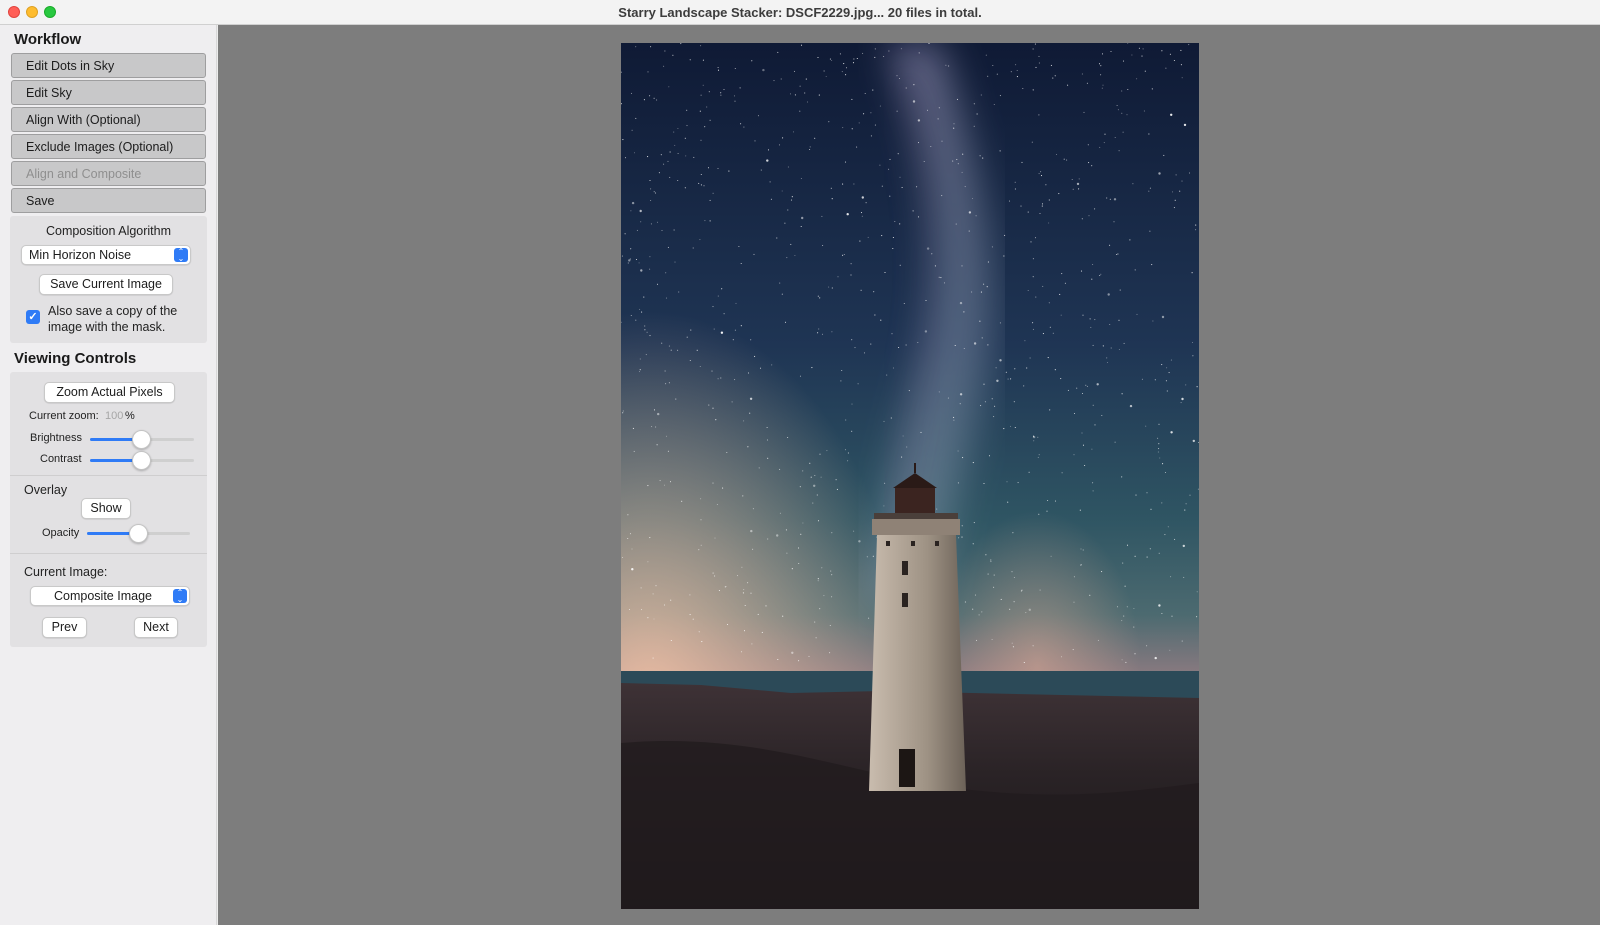  I want to click on current-image-select: Composite Image ⌃ ⌄, so click(110, 596).